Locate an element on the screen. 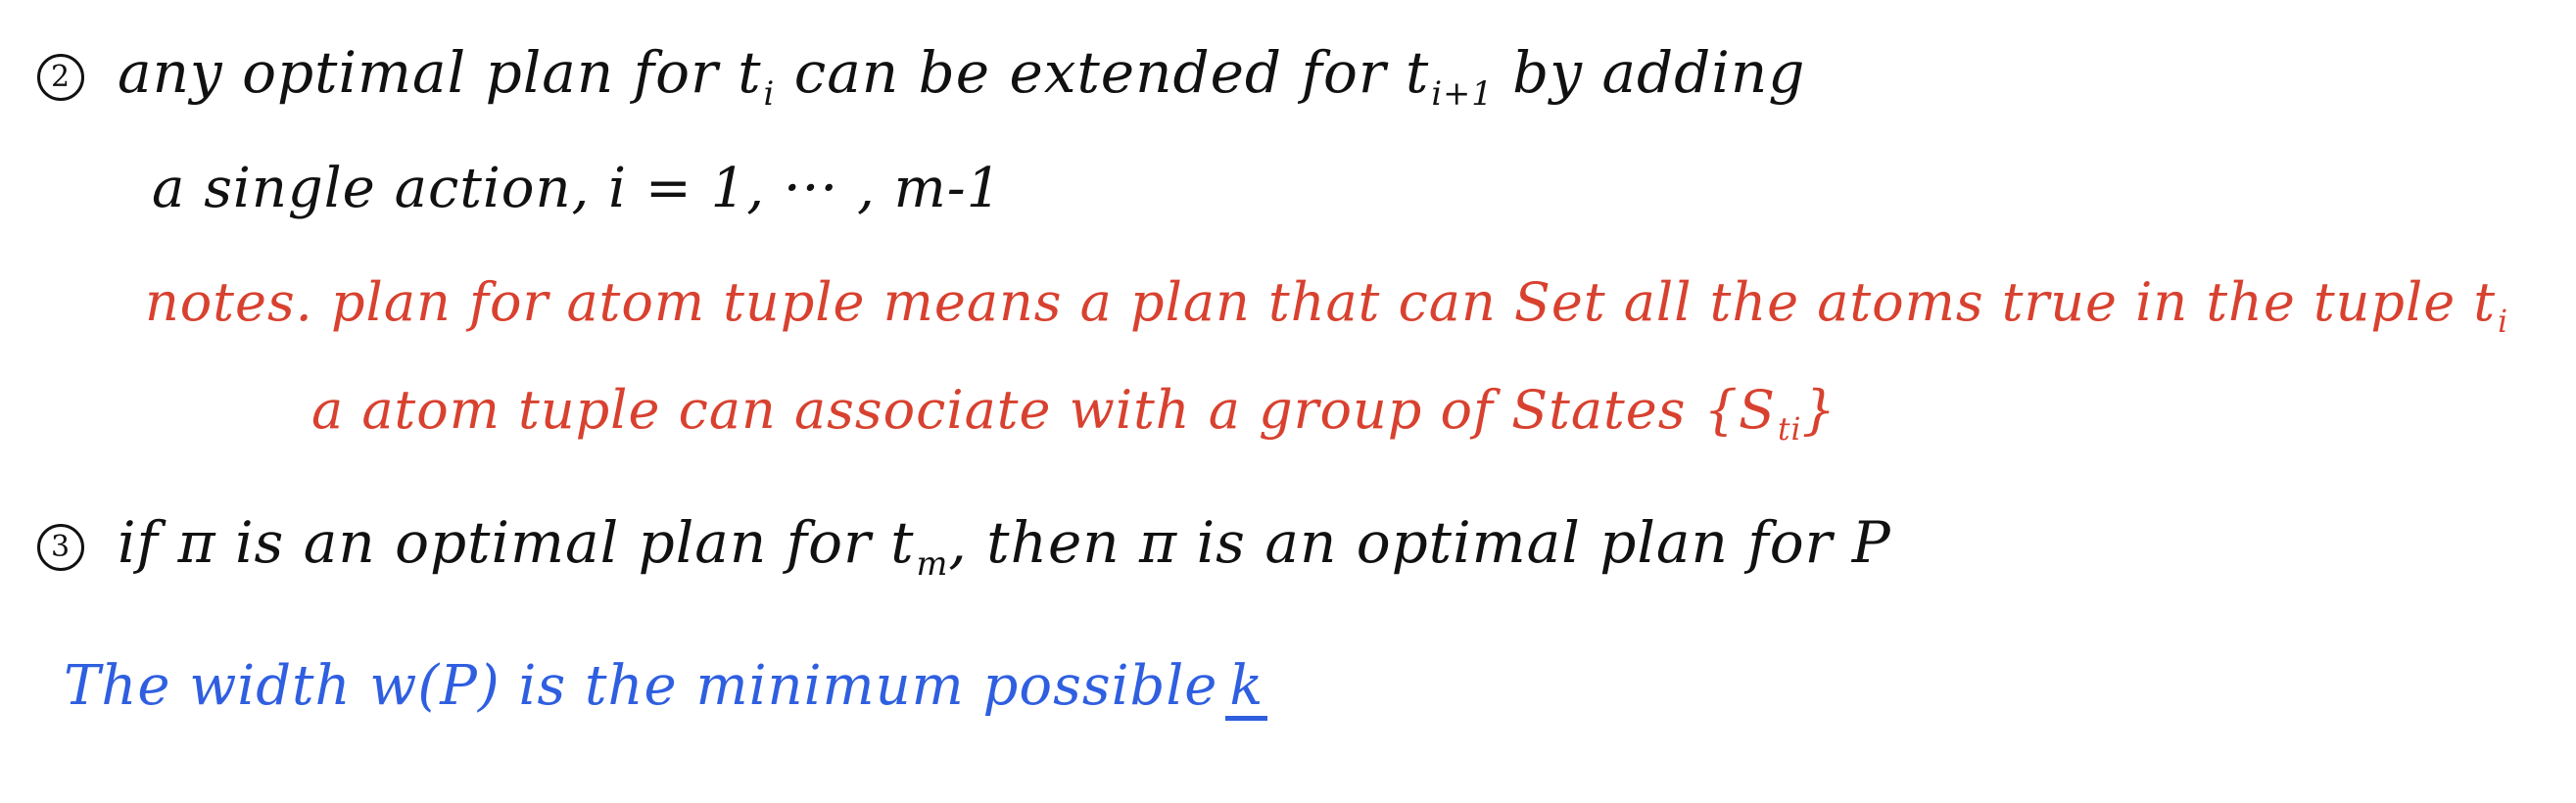 The height and width of the screenshot is (803, 2576). notes-line-2-closing-brace: } is located at coordinates (1819, 410).